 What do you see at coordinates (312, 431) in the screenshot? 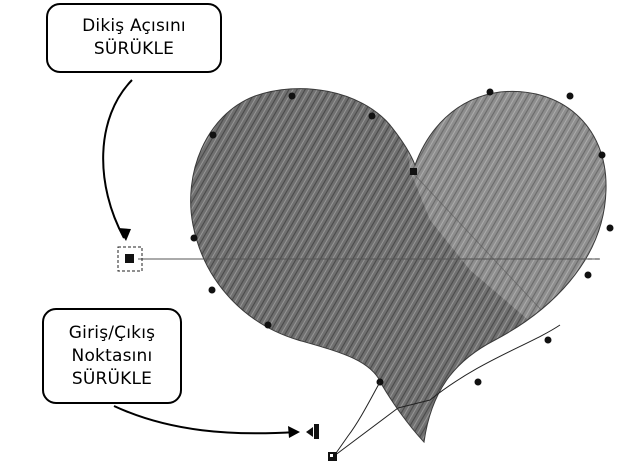
I see `entry-arrow-icon` at bounding box center [312, 431].